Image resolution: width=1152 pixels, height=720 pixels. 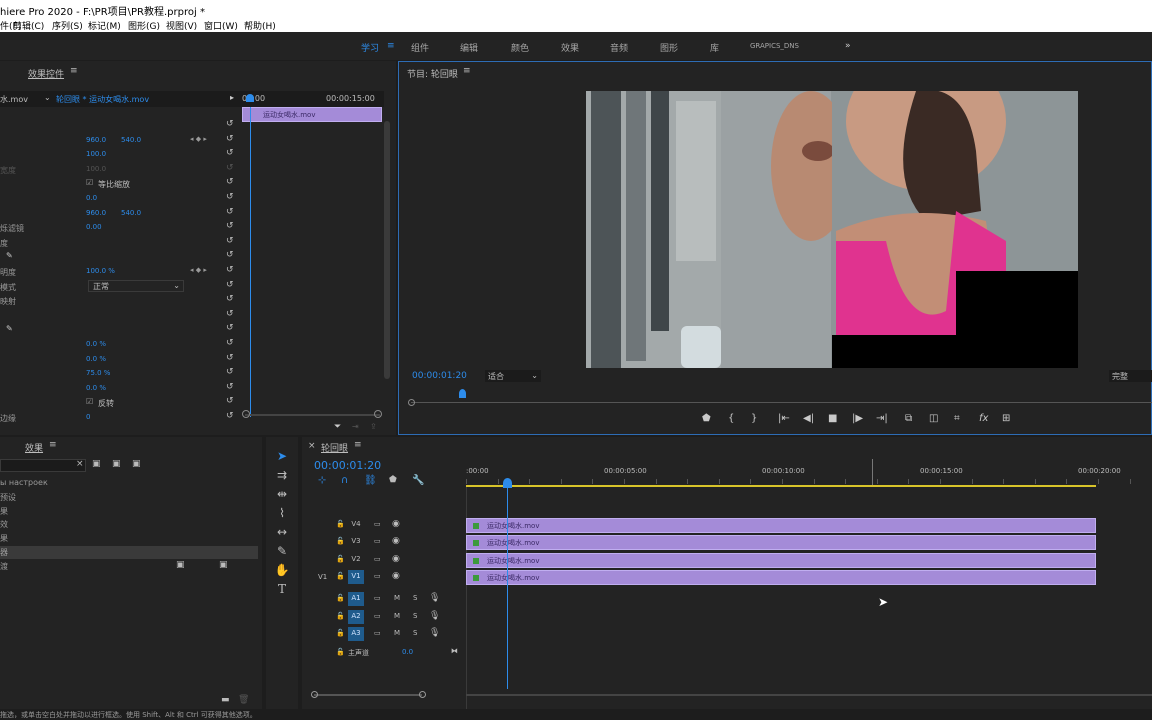 What do you see at coordinates (53, 445) in the screenshot?
I see `effects-menu-icon: ≡` at bounding box center [53, 445].